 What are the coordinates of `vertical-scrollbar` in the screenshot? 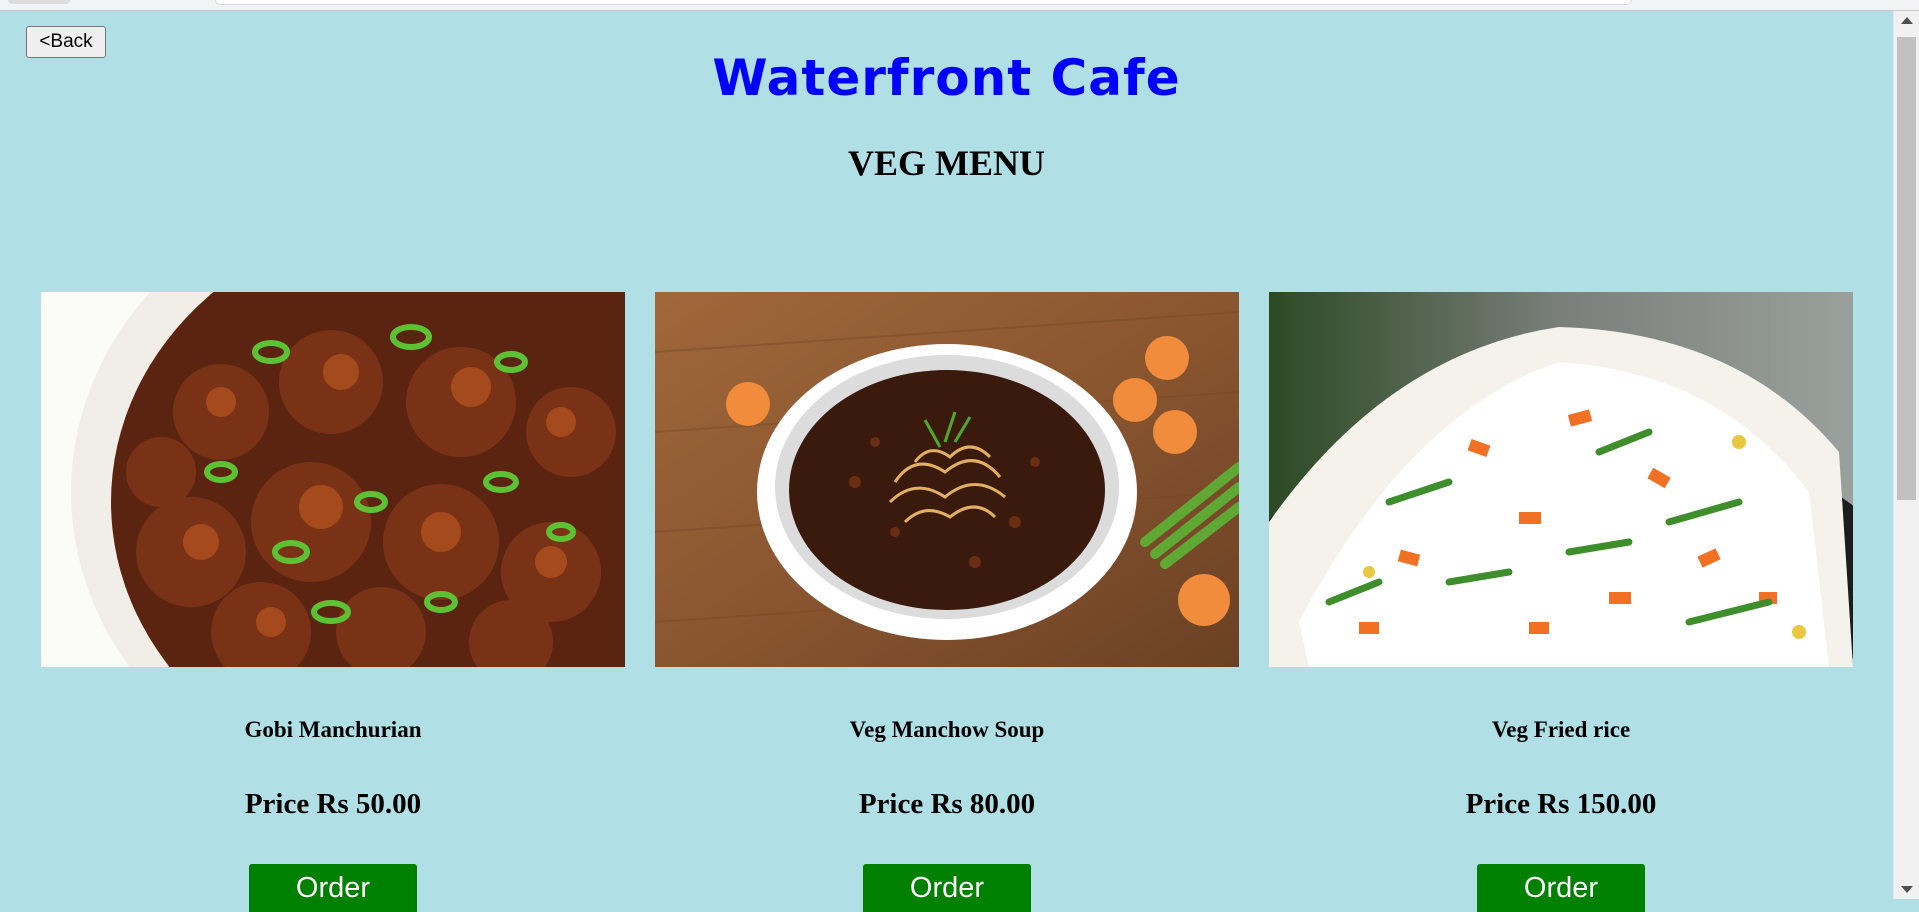 It's located at (1906, 455).